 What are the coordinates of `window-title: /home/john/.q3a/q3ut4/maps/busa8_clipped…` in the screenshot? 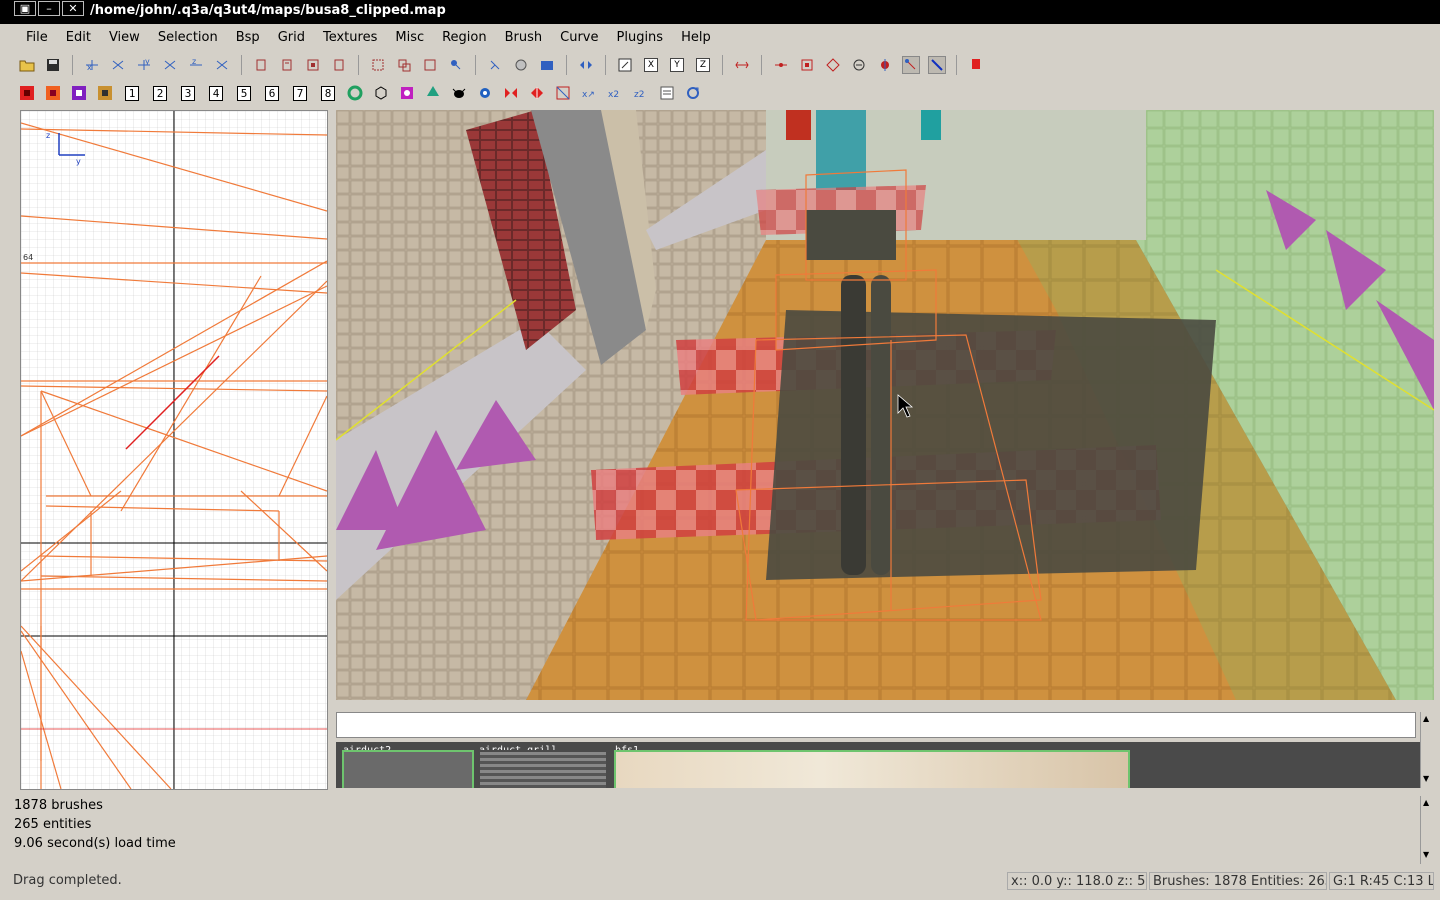 It's located at (268, 10).